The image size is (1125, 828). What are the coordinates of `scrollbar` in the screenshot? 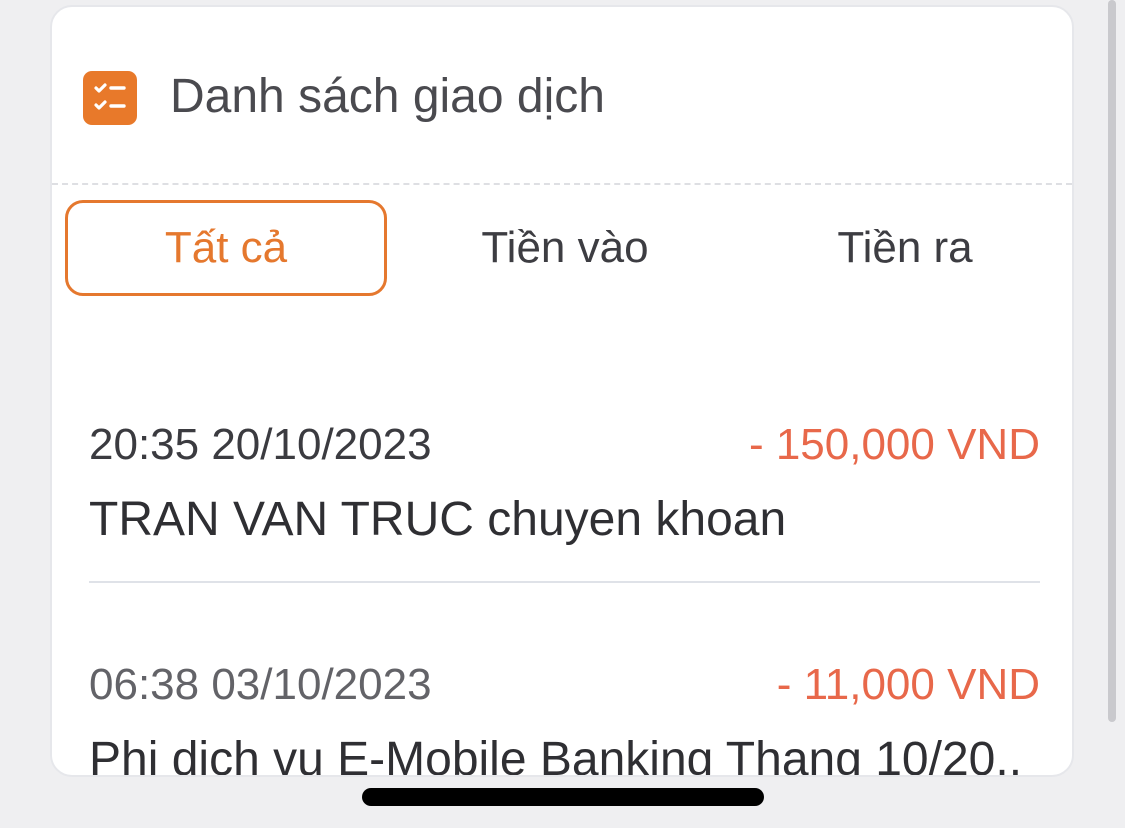 It's located at (1112, 361).